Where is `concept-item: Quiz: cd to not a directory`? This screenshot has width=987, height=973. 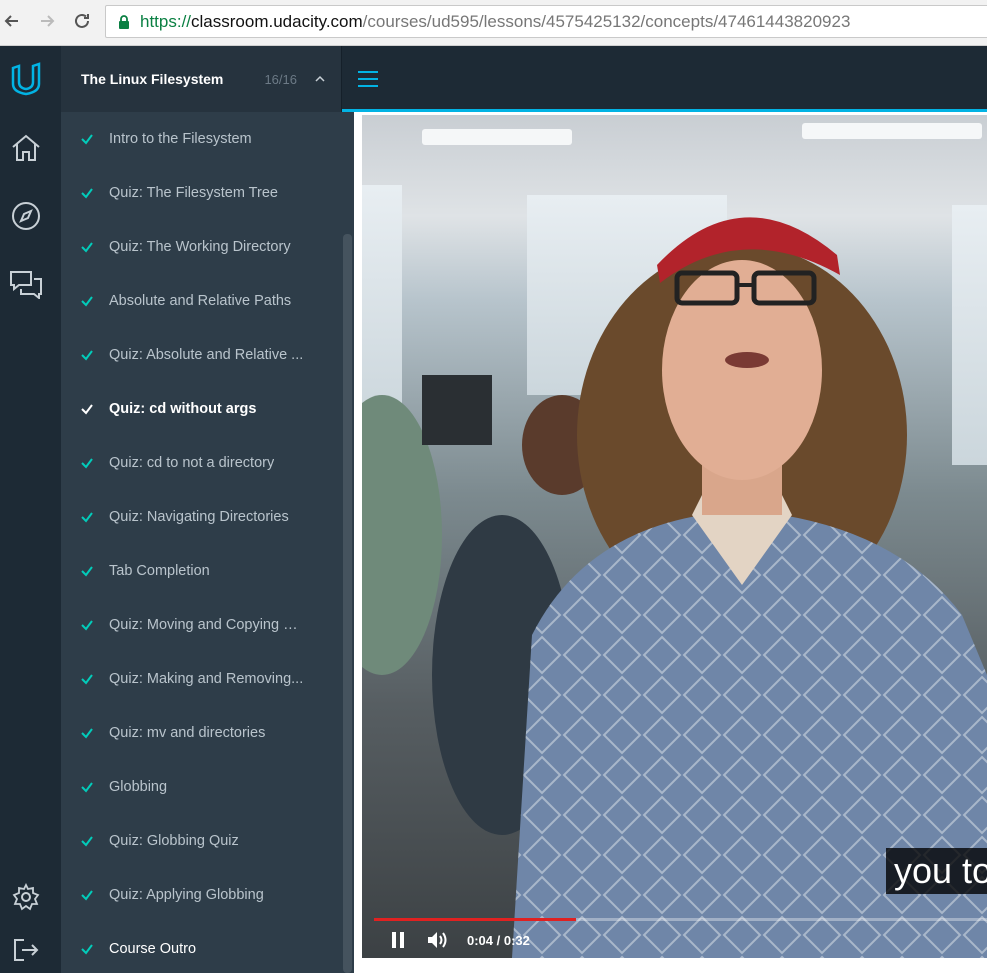
concept-item: Quiz: cd to not a directory is located at coordinates (201, 463).